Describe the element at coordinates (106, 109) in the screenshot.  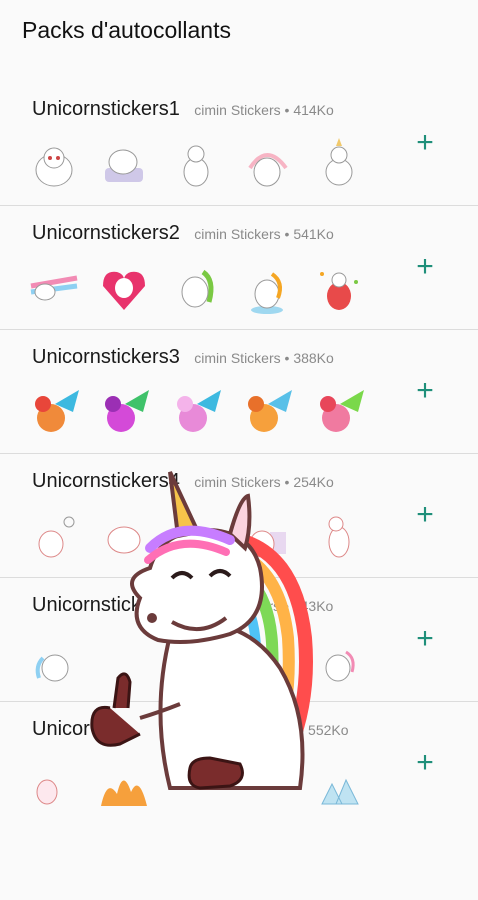
I see `pack-name: Unicornstickers1` at that location.